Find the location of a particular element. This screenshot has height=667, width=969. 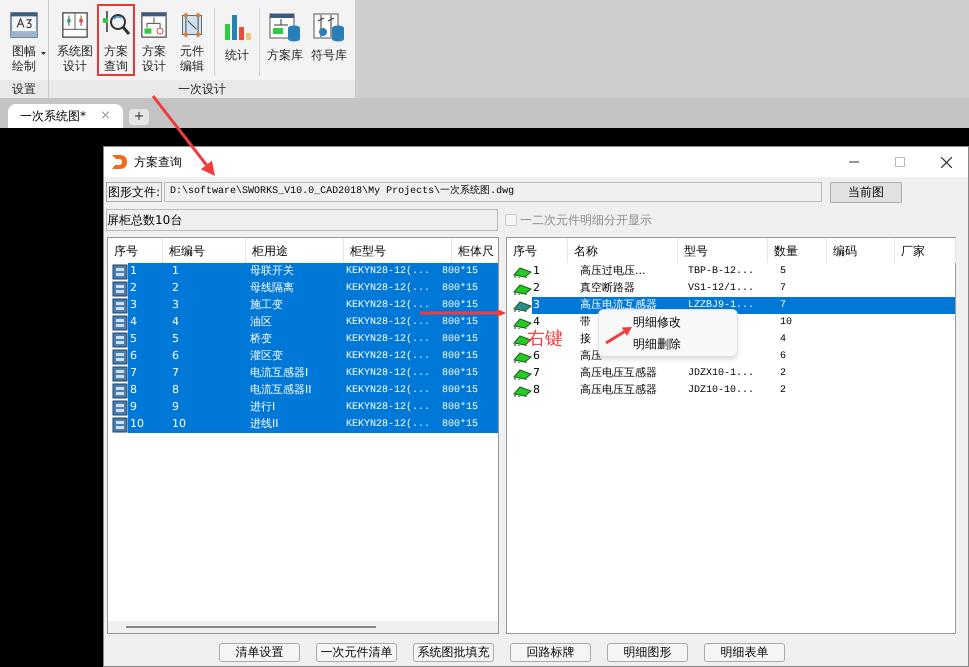

table-cell: 母线隔离 is located at coordinates (272, 287).